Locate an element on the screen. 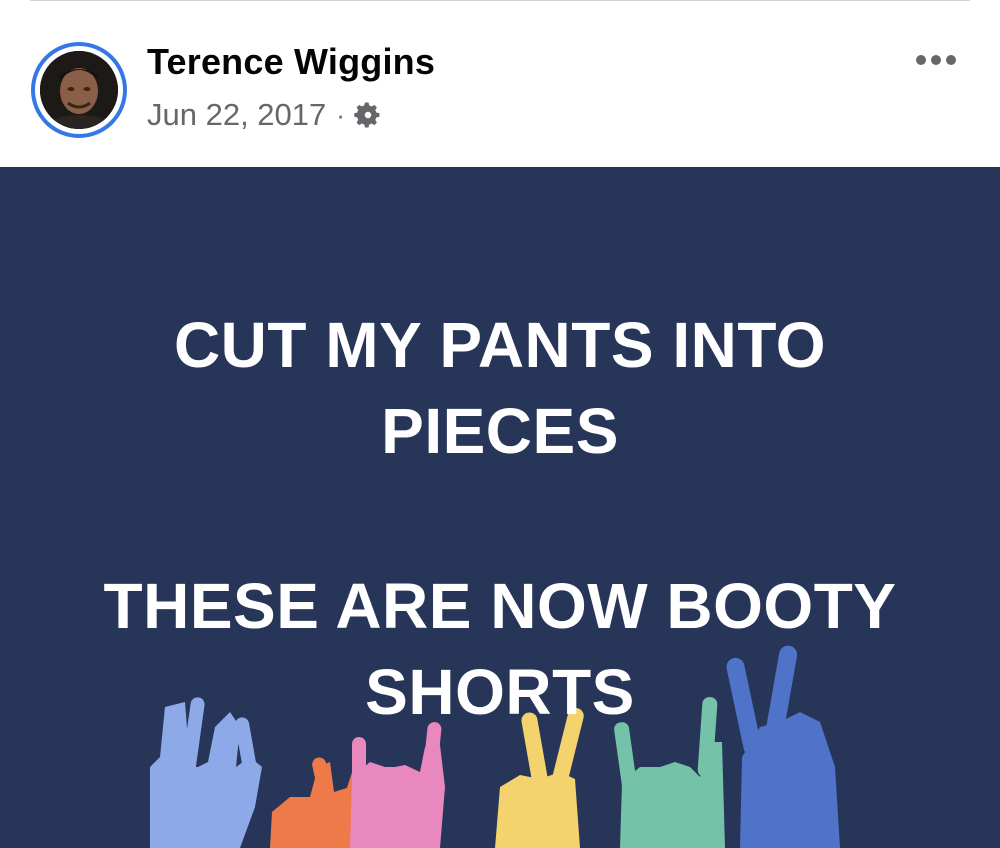 The height and width of the screenshot is (848, 1000). avatar-portrait is located at coordinates (79, 90).